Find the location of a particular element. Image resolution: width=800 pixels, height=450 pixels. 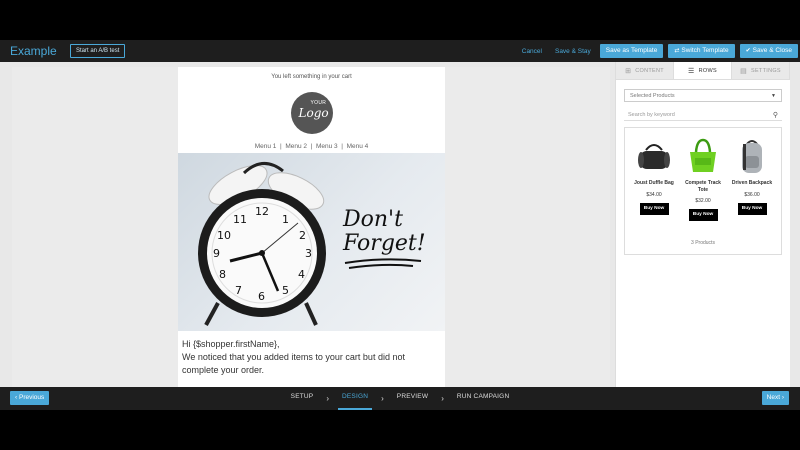

tab-settings-label: SETTINGS is located at coordinates (766, 70).